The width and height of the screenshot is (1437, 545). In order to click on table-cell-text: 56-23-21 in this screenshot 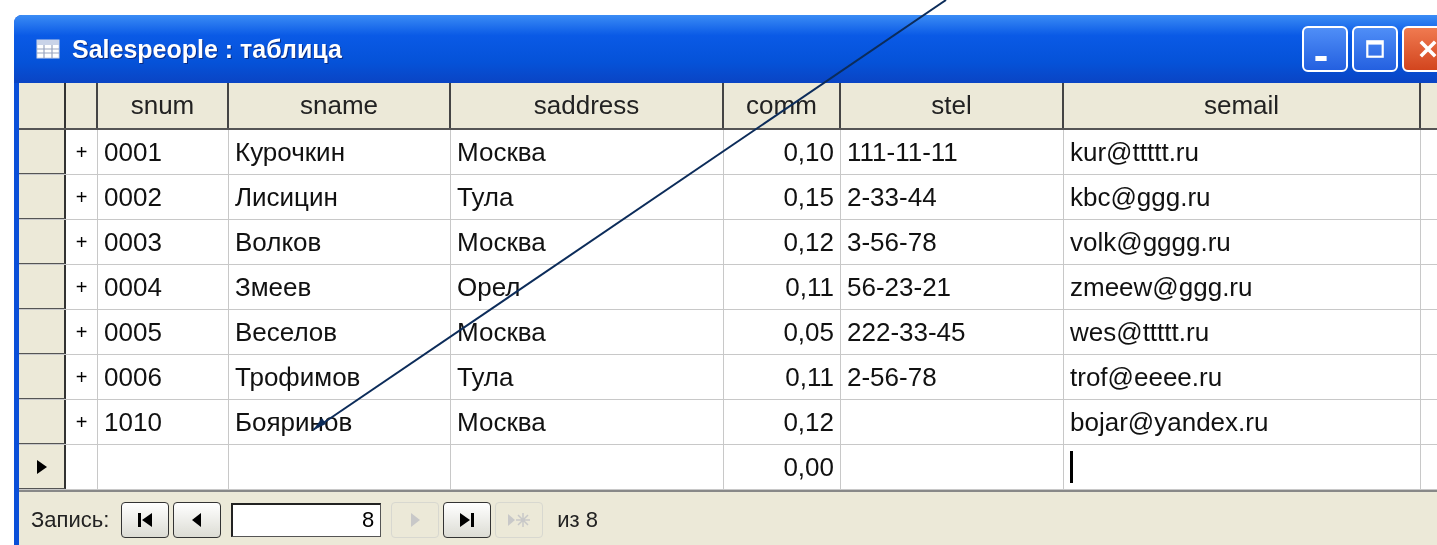, I will do `click(899, 287)`.